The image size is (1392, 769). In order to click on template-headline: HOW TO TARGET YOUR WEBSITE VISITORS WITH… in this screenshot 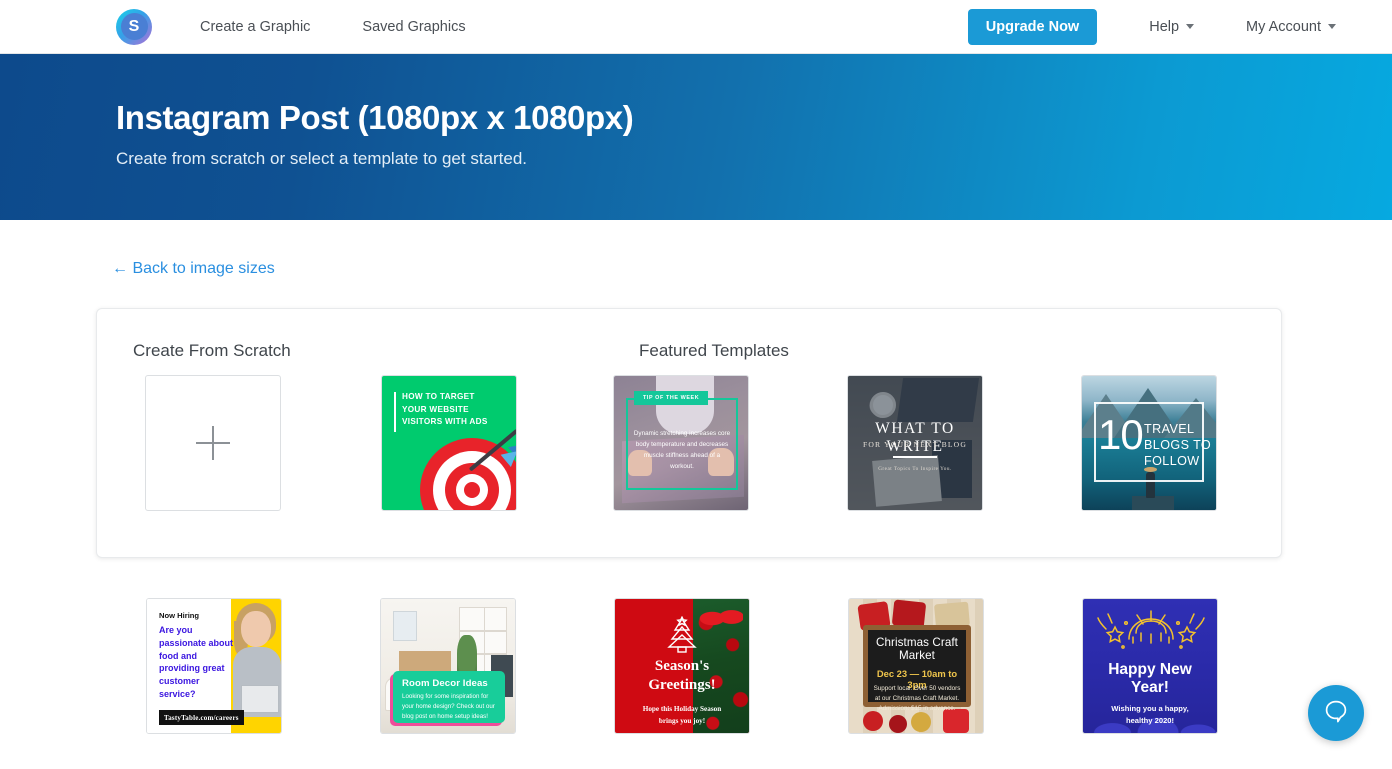, I will do `click(454, 410)`.